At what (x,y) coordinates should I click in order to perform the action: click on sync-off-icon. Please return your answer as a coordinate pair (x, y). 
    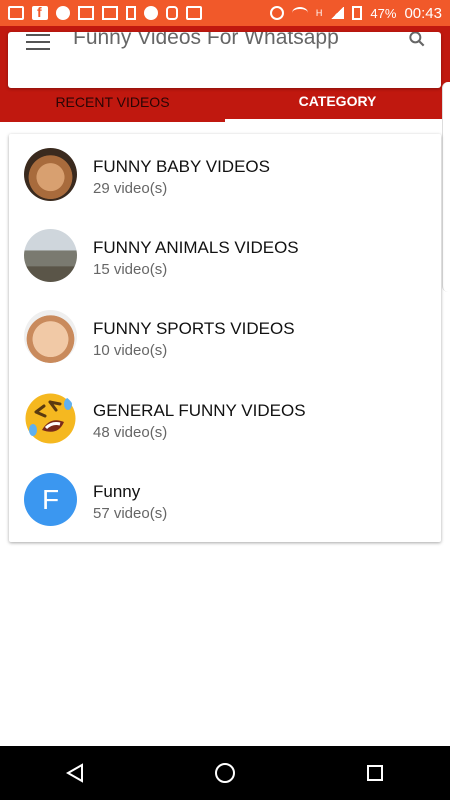
    Looking at the image, I should click on (172, 13).